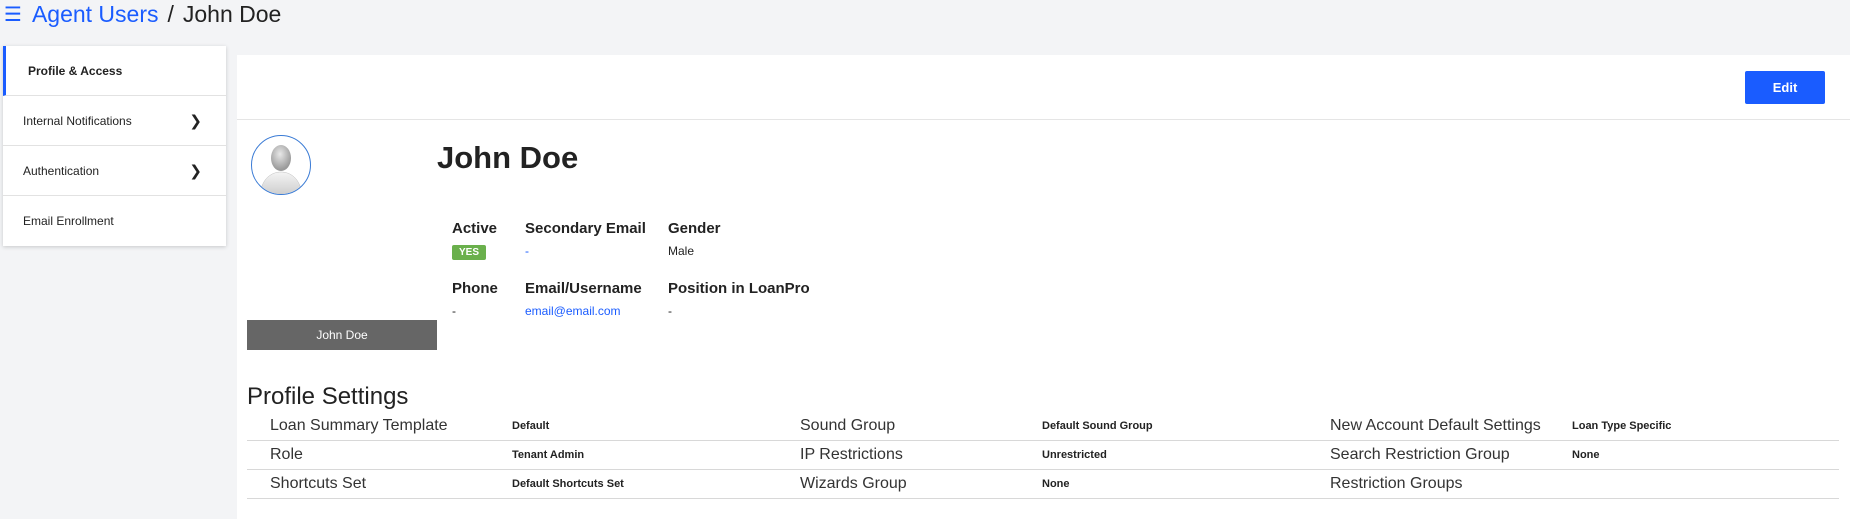 The image size is (1850, 519). I want to click on setting-value: Loan Type Specific, so click(1622, 426).